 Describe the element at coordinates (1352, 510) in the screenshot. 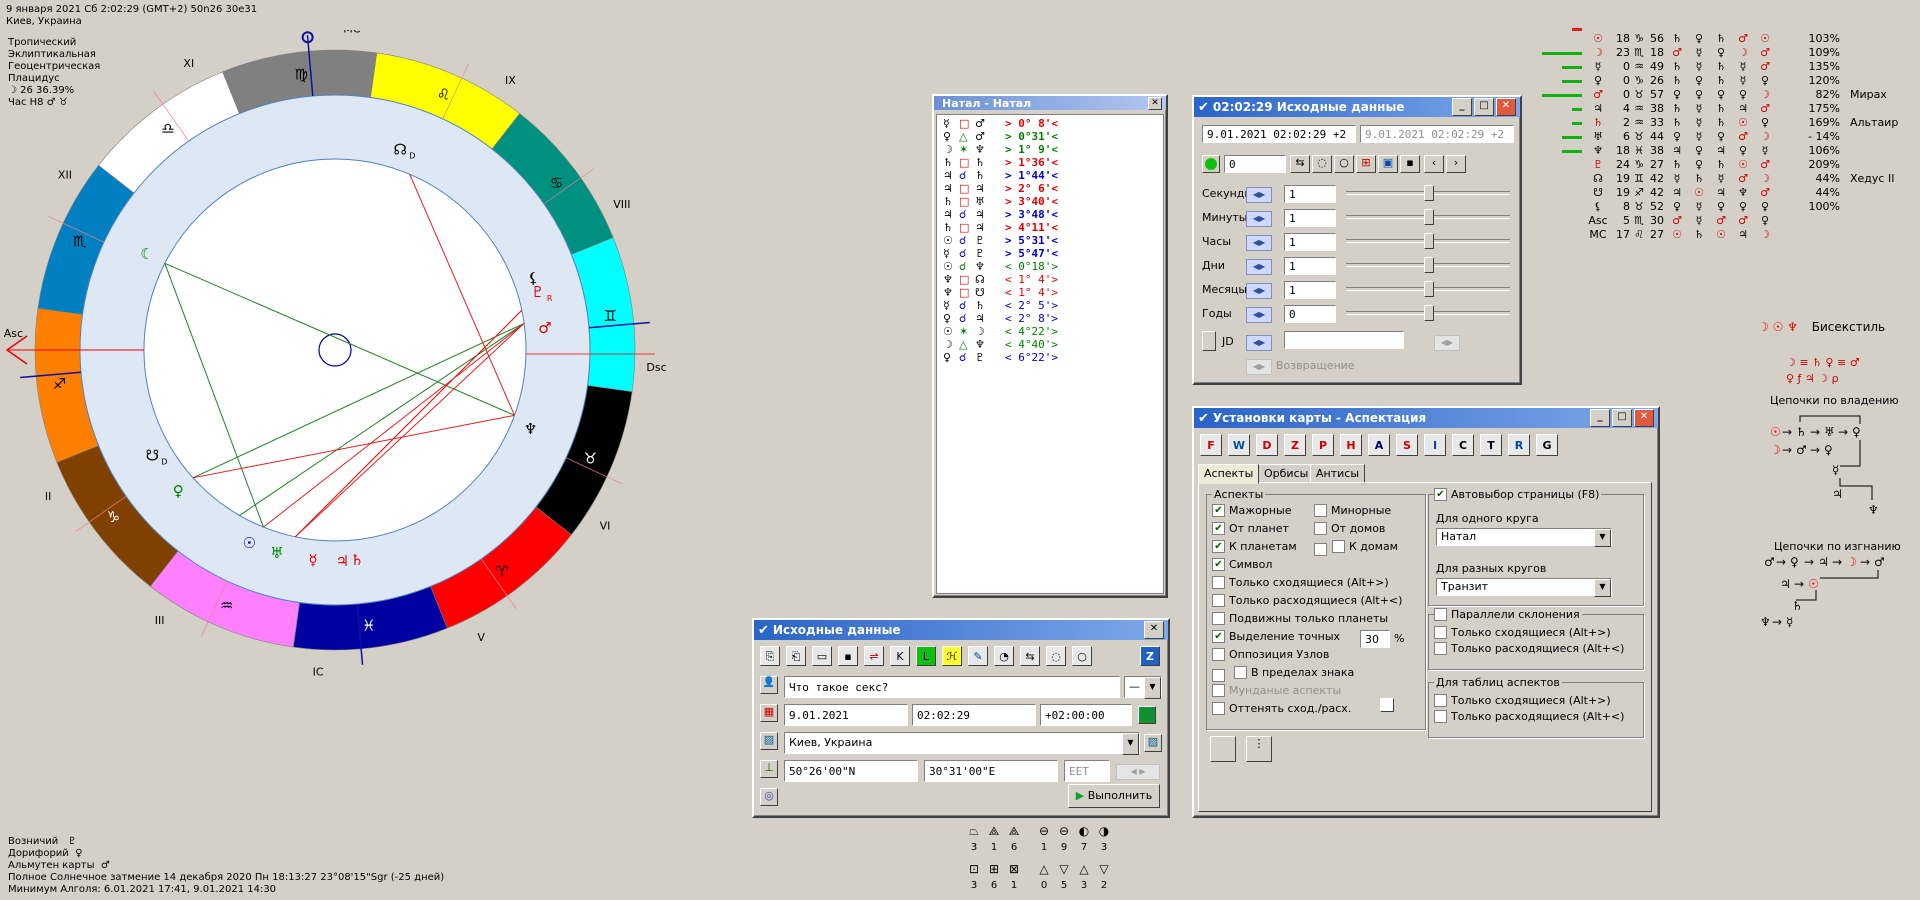

I see `aspect-option-checkbox: Минорные` at that location.